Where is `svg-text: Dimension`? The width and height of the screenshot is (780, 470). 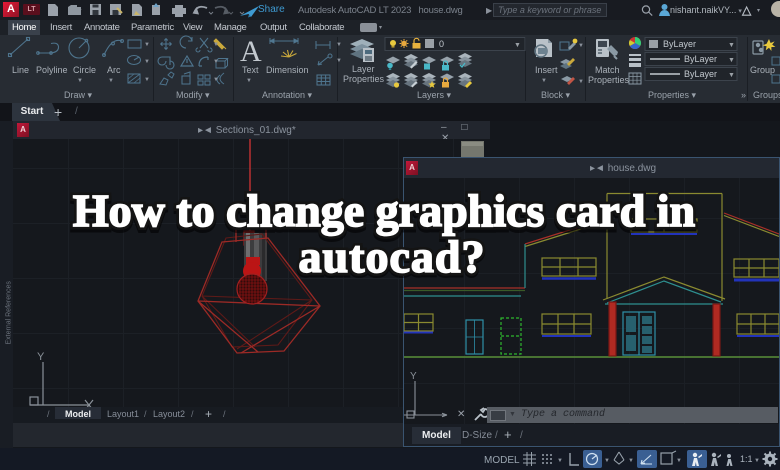
svg-text: Dimension is located at coordinates (287, 70).